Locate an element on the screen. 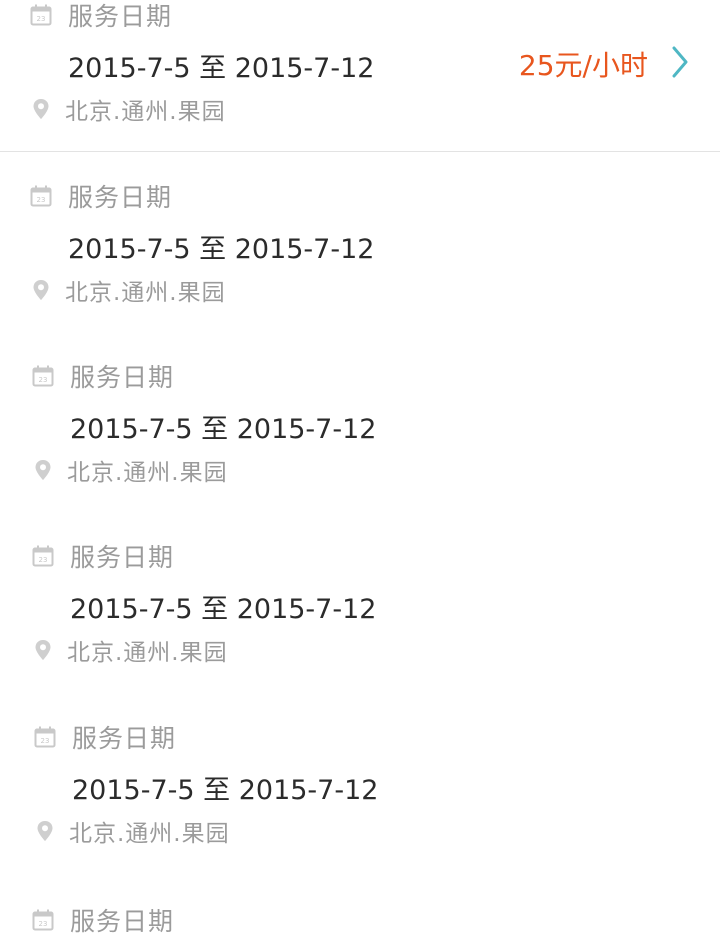 The image size is (720, 933). list-item: 23 服务日期 is located at coordinates (360, 919).